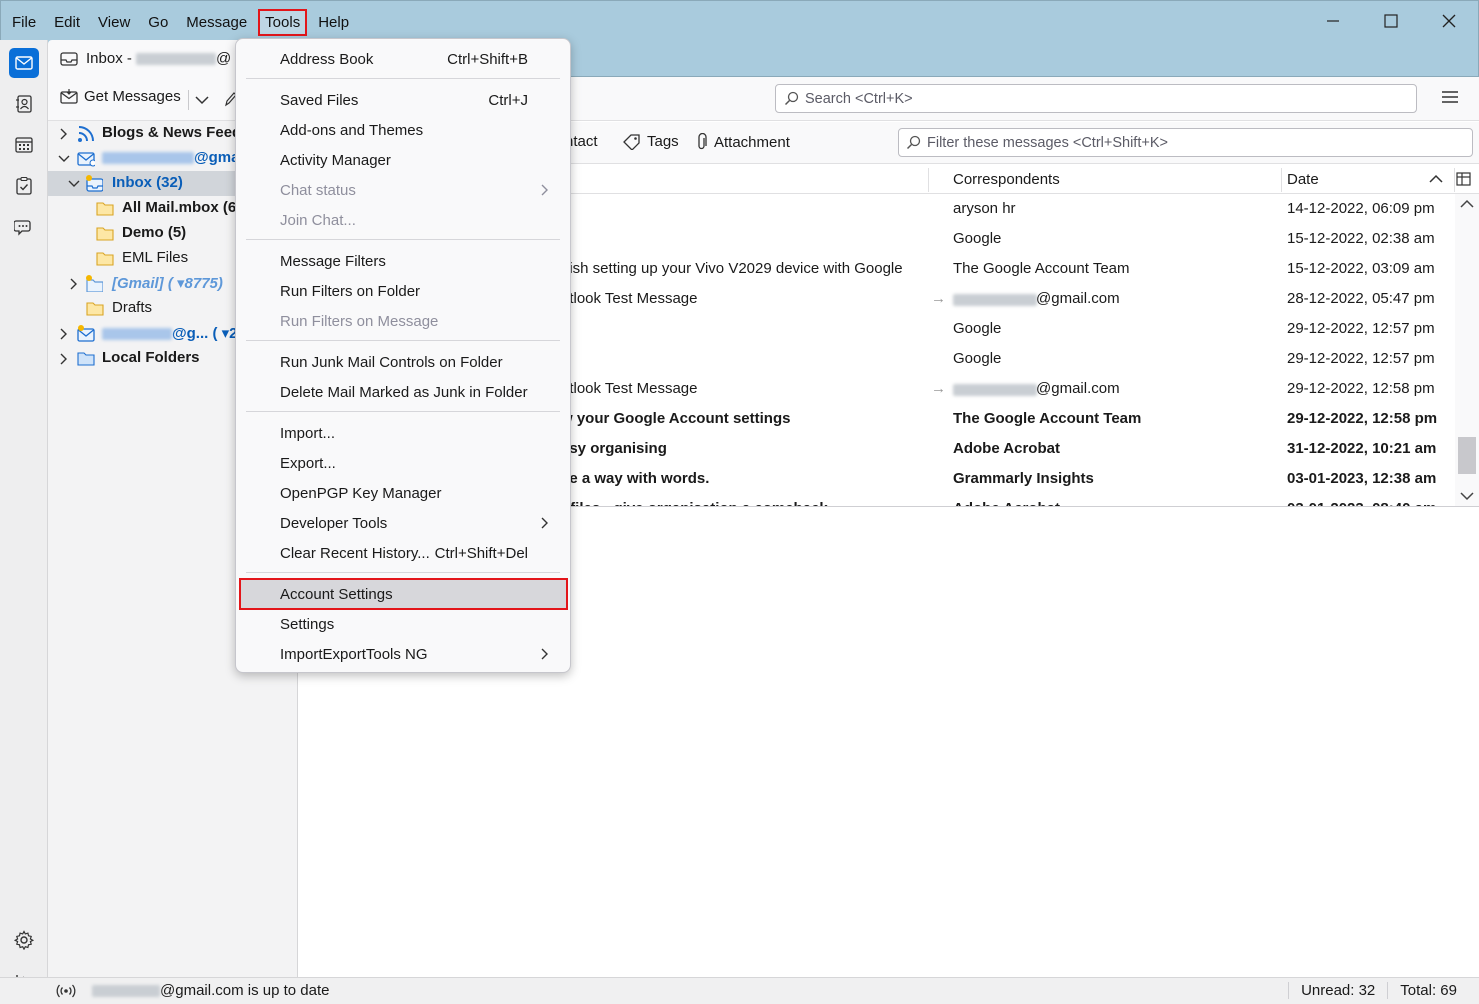 The height and width of the screenshot is (1004, 1479). I want to click on menu-edit: Edit, so click(67, 22).